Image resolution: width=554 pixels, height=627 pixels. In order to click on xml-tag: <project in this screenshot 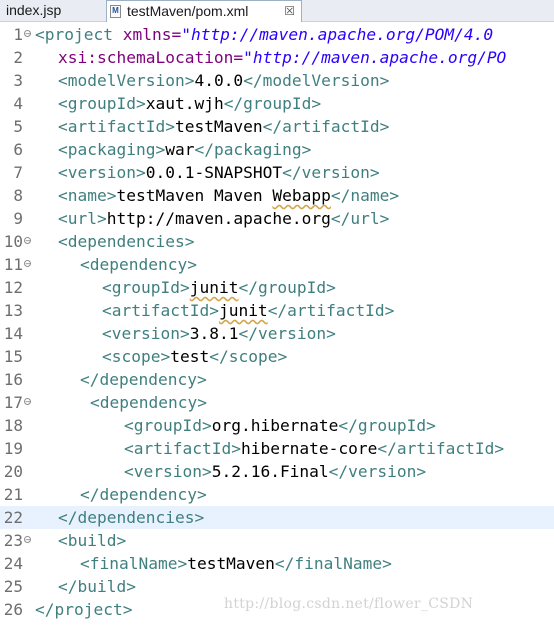, I will do `click(74, 34)`.